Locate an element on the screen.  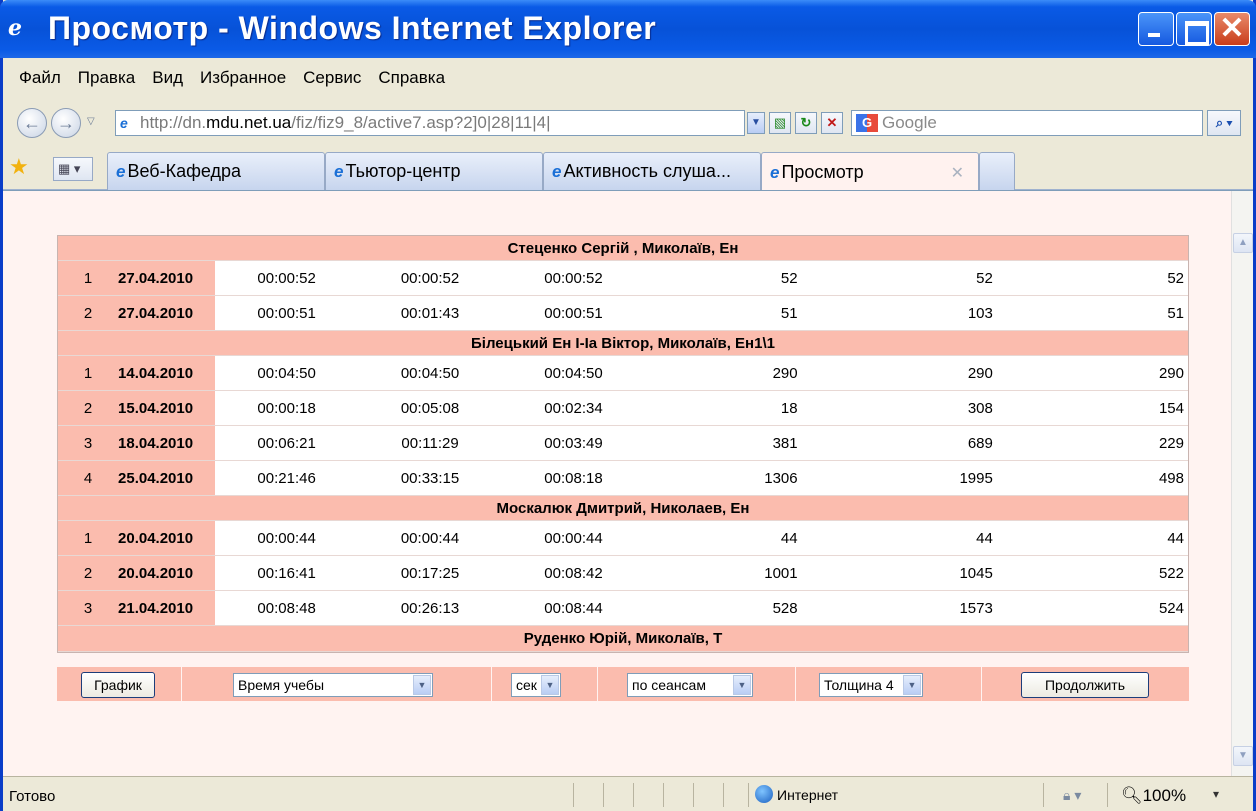
menu-file: Файл is located at coordinates (40, 78).